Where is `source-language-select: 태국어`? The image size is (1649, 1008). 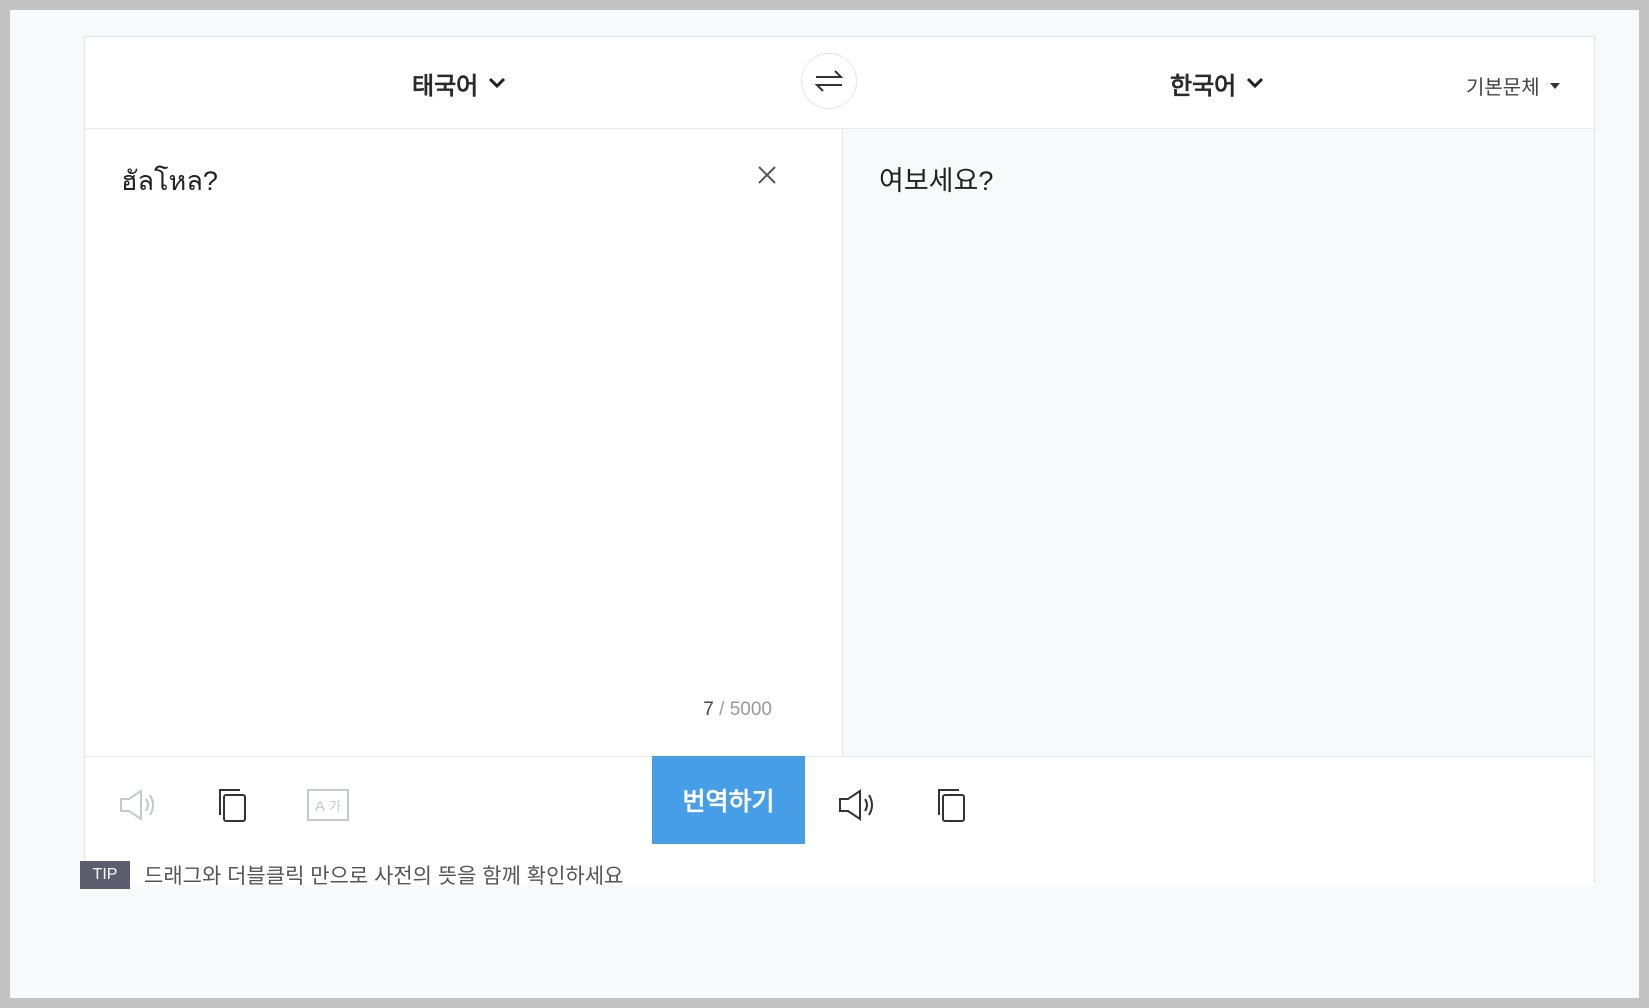
source-language-select: 태국어 is located at coordinates (459, 83).